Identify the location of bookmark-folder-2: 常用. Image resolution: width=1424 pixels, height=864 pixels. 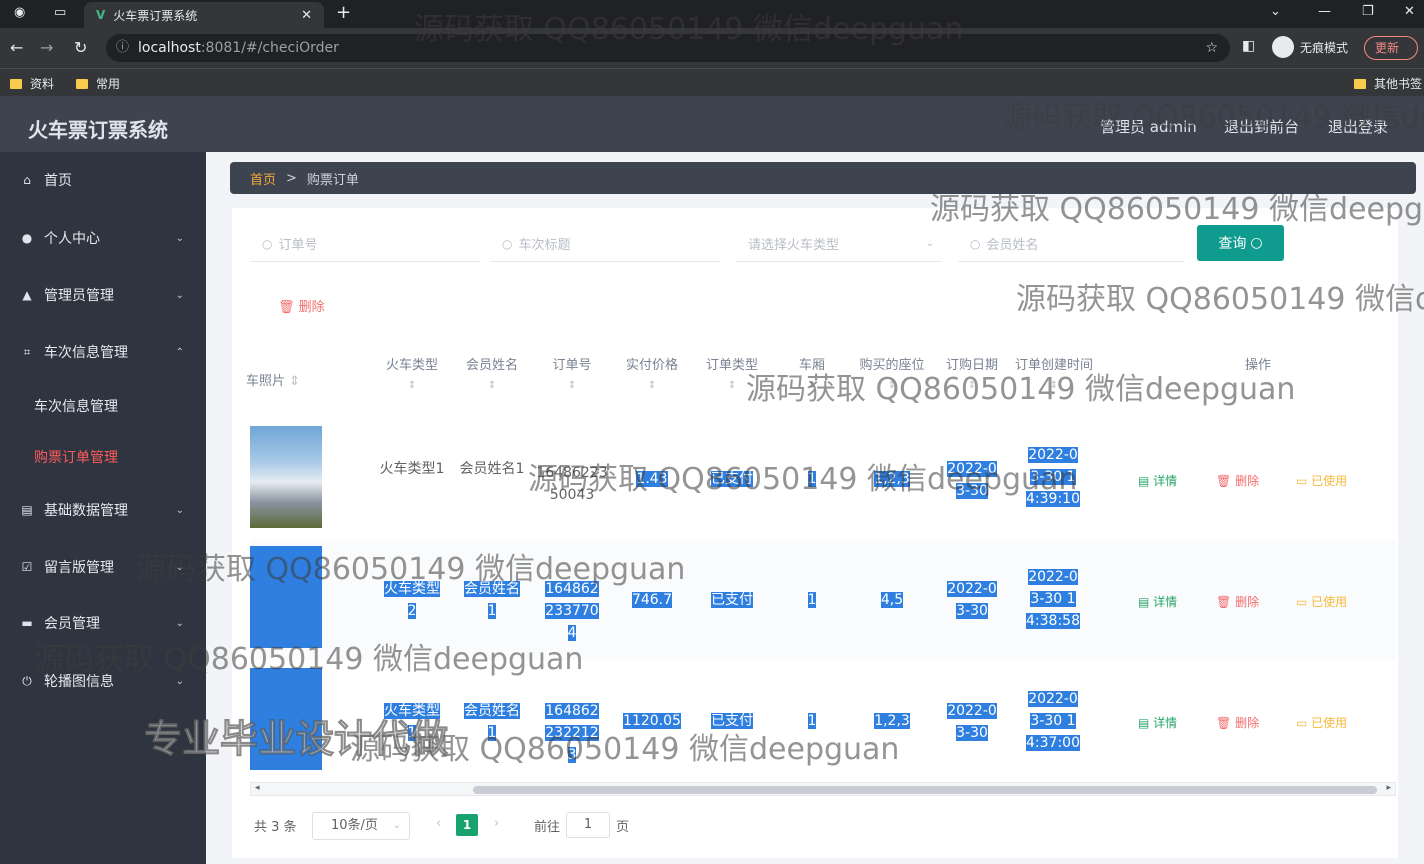
(98, 83).